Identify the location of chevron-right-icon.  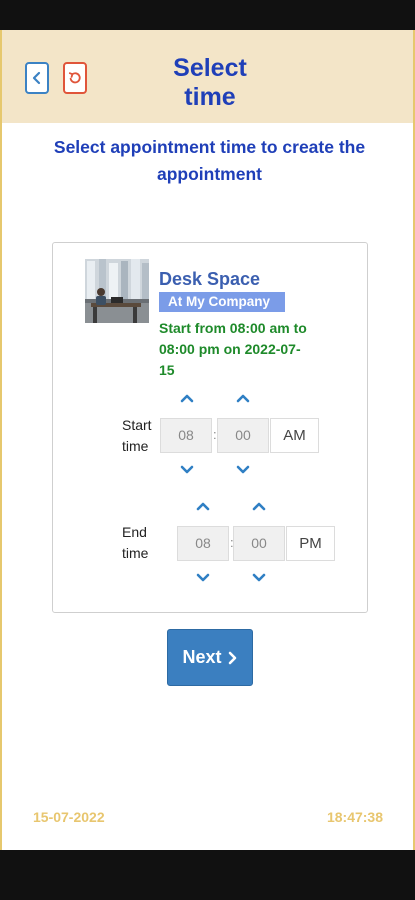
(232, 657).